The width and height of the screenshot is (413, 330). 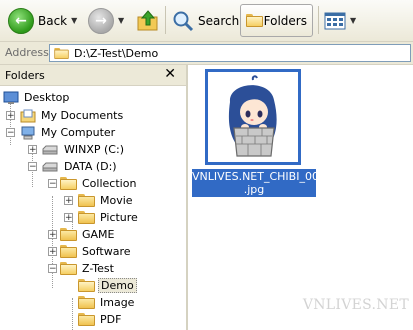 I want to click on search-label: Search, so click(x=219, y=20).